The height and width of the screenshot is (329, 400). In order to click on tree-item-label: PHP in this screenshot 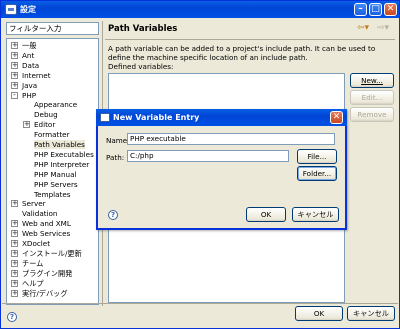, I will do `click(29, 95)`.